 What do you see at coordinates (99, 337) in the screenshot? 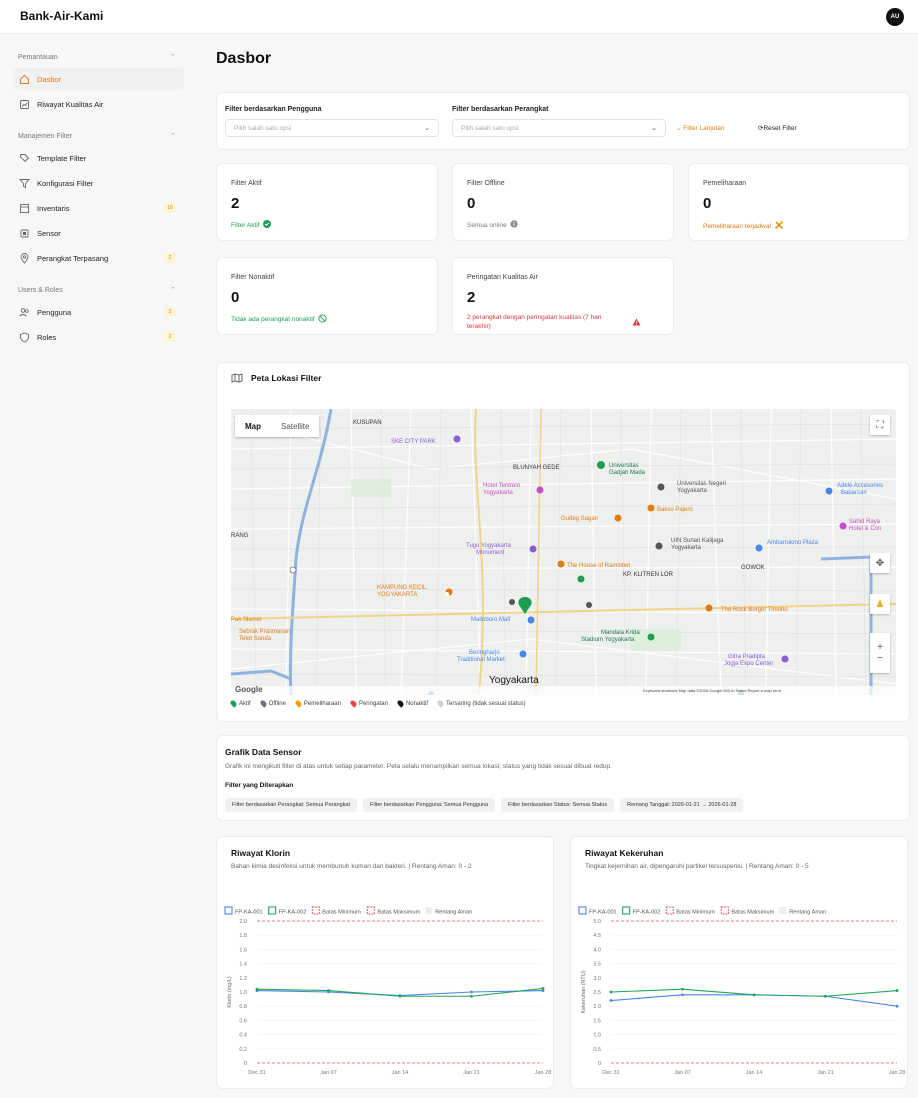
I see `sidebar-item-roles: Roles 2` at bounding box center [99, 337].